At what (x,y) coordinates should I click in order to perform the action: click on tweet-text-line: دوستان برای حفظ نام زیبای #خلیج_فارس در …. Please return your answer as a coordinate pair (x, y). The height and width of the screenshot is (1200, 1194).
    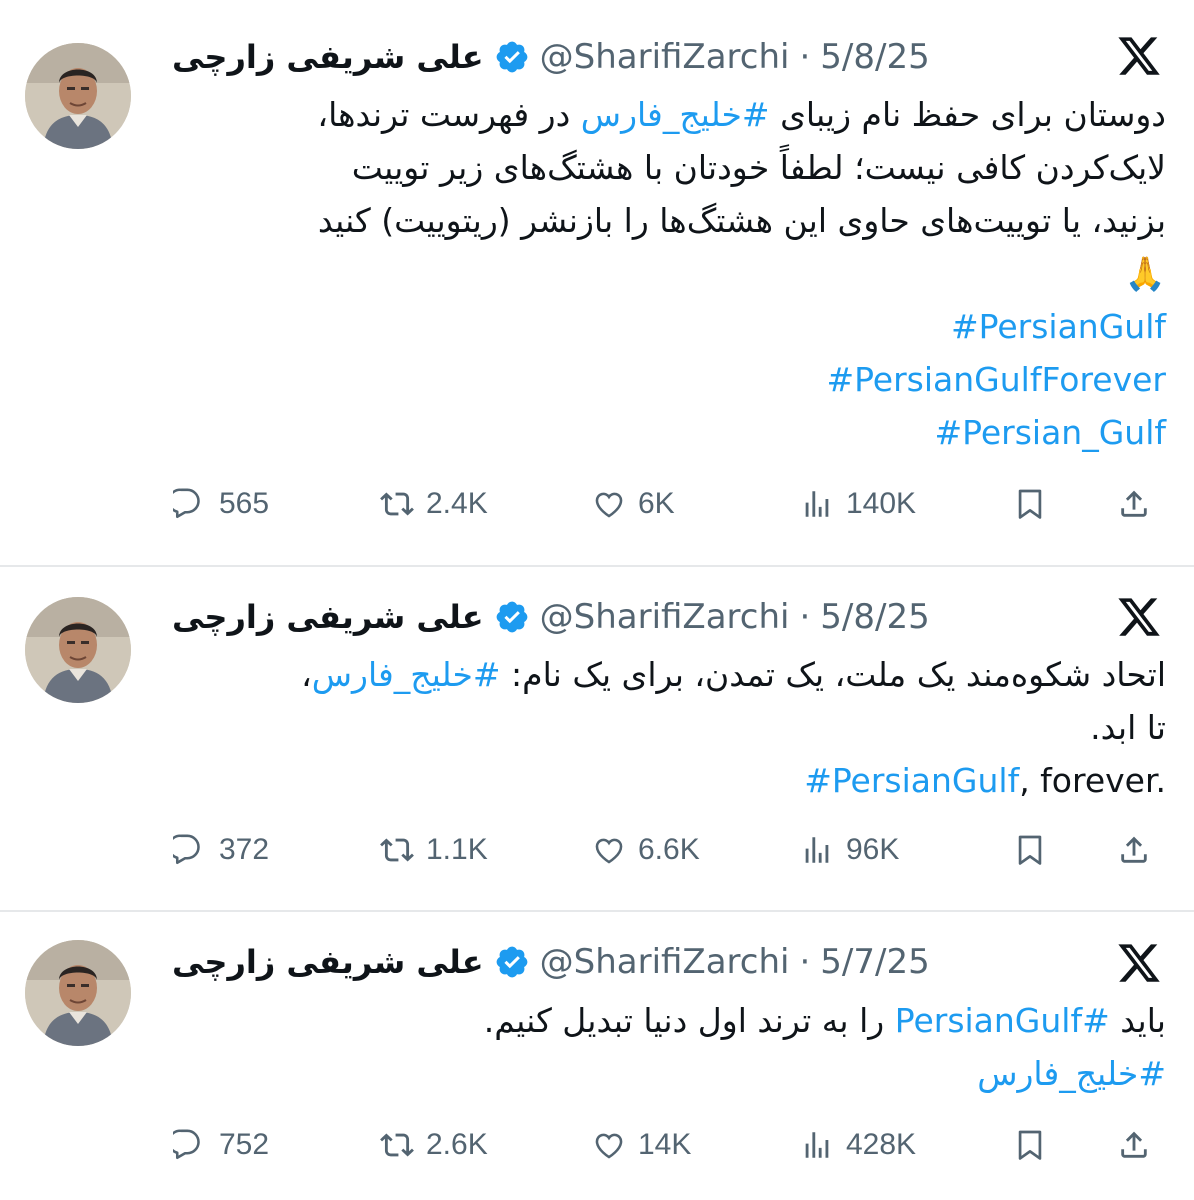
    Looking at the image, I should click on (741, 114).